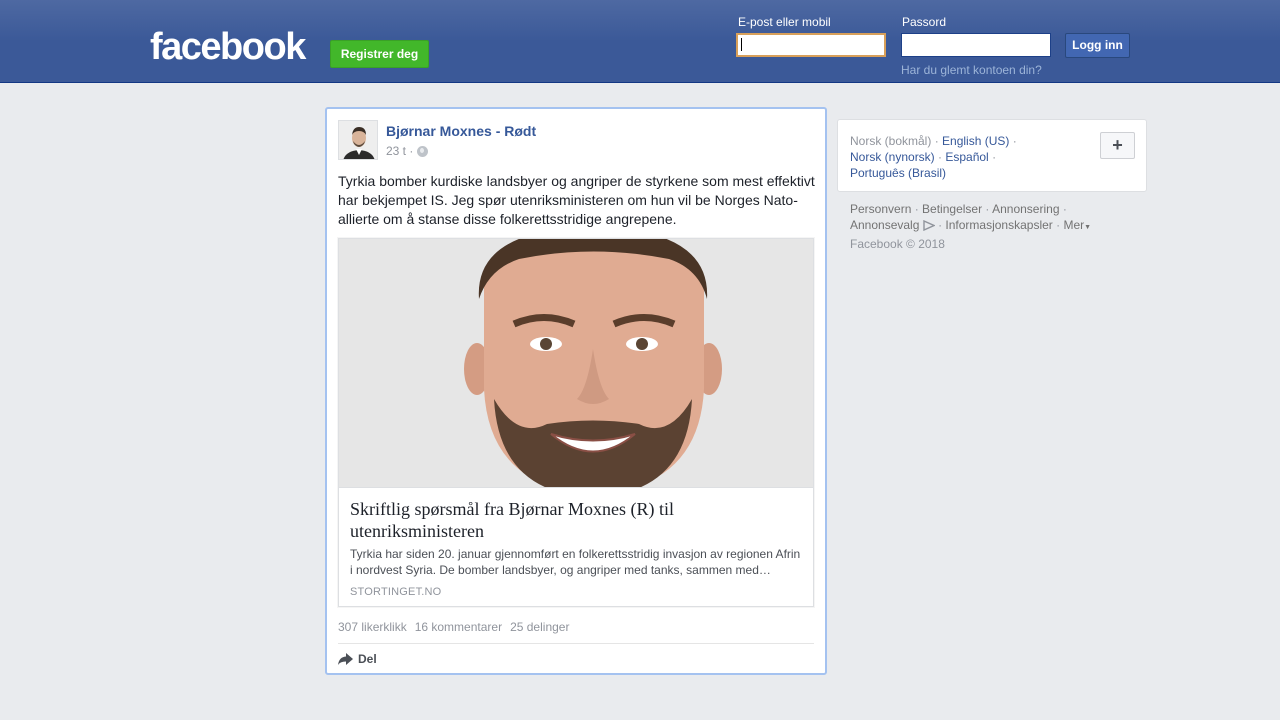 The image size is (1280, 720). I want to click on avatar, so click(358, 140).